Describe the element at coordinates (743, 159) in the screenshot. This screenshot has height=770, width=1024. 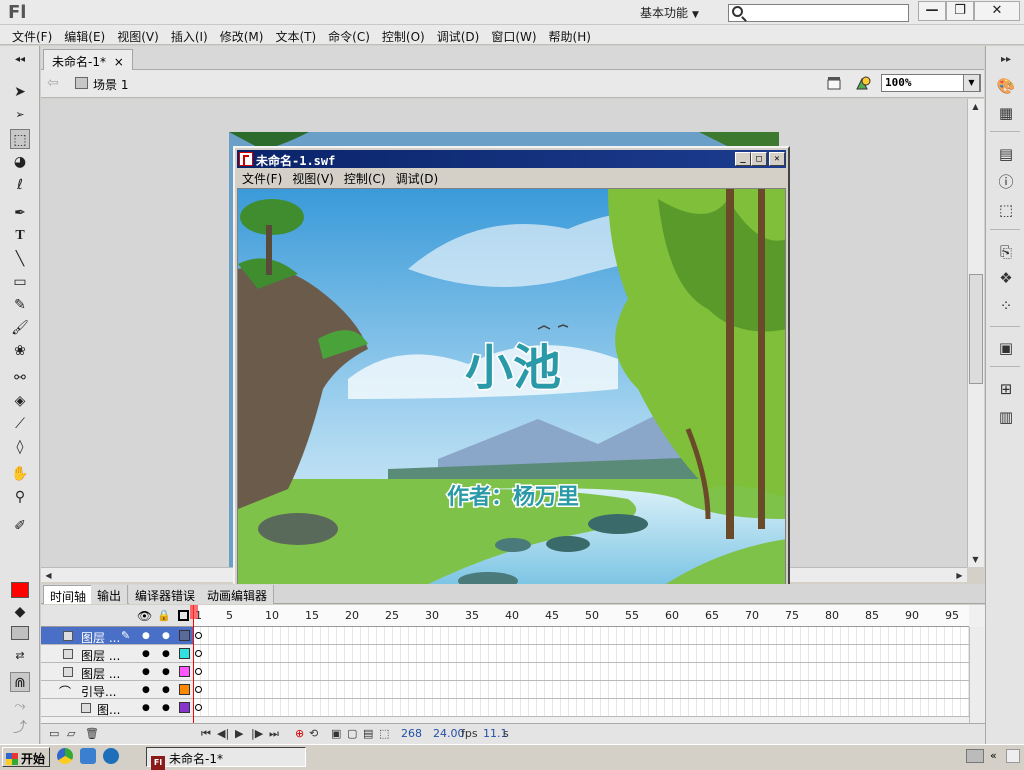
I see `swf-minimize-button: _` at that location.